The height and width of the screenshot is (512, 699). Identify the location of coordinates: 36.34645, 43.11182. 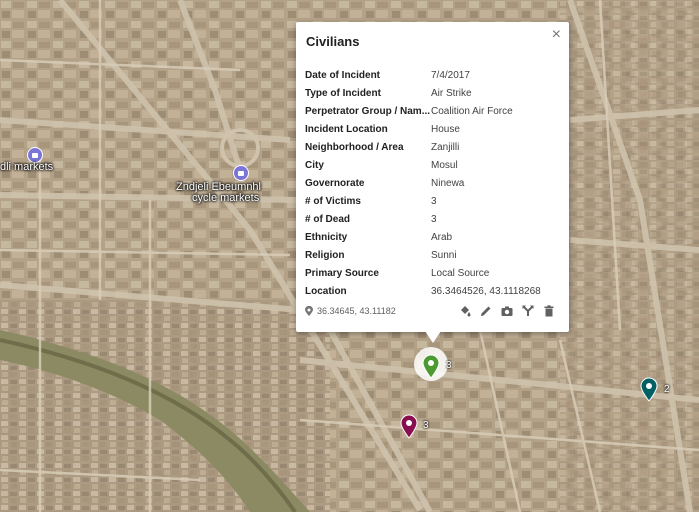
(350, 311).